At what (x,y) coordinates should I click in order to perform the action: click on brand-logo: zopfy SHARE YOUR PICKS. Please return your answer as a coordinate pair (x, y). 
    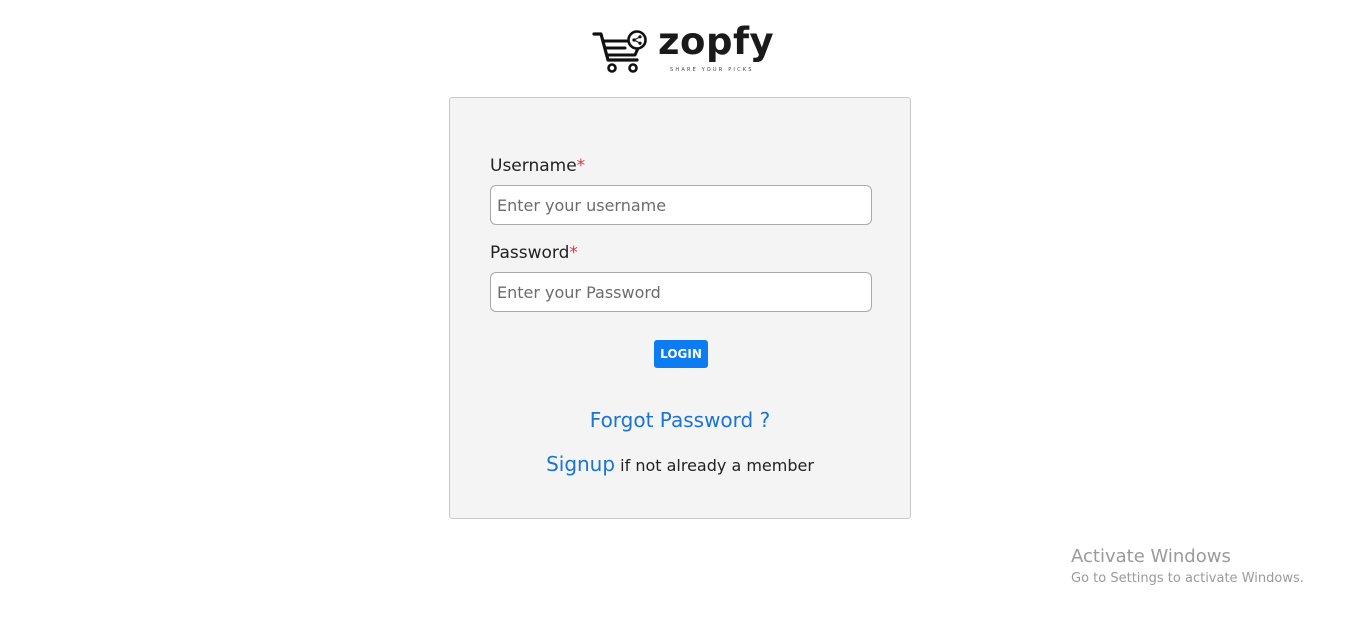
    Looking at the image, I should click on (683, 49).